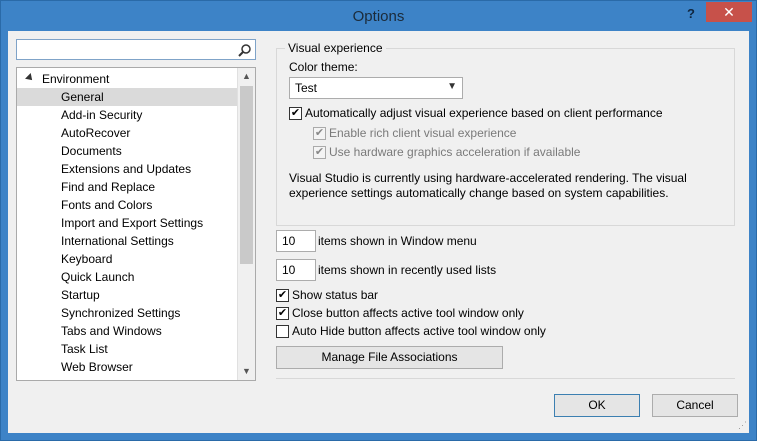 The image size is (757, 441). Describe the element at coordinates (136, 49) in the screenshot. I see `search-input` at that location.